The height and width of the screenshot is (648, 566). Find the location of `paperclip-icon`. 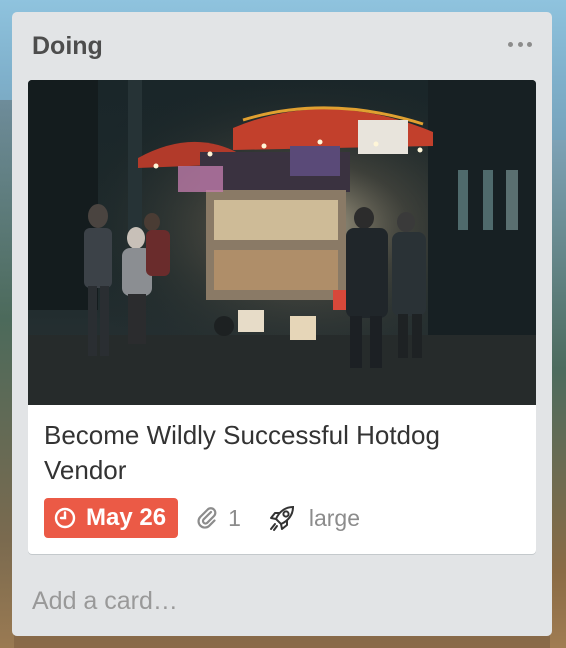

paperclip-icon is located at coordinates (207, 518).